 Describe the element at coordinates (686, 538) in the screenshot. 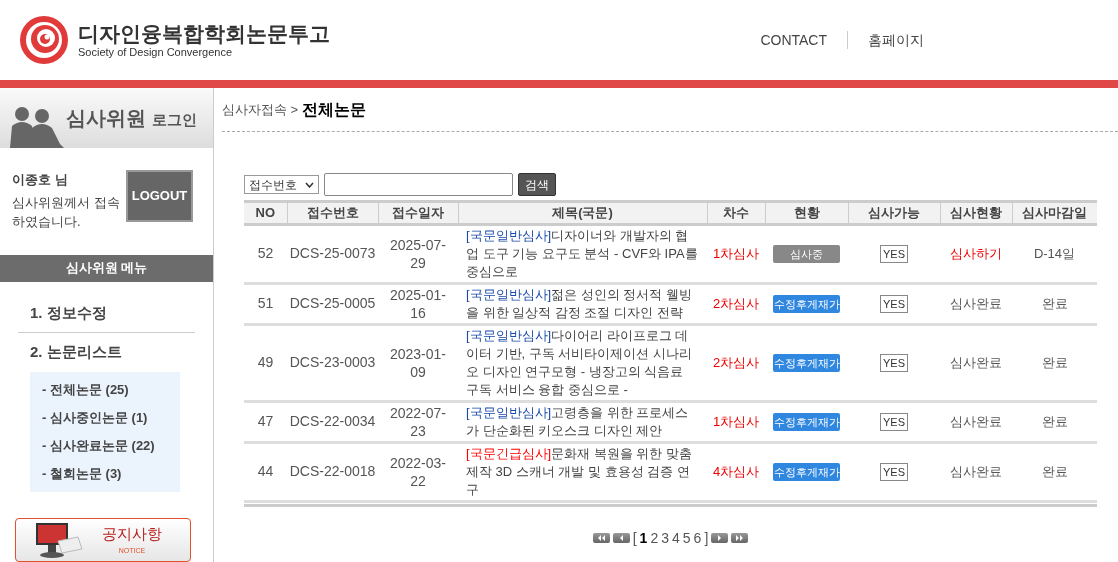

I see `page-link: 5` at that location.